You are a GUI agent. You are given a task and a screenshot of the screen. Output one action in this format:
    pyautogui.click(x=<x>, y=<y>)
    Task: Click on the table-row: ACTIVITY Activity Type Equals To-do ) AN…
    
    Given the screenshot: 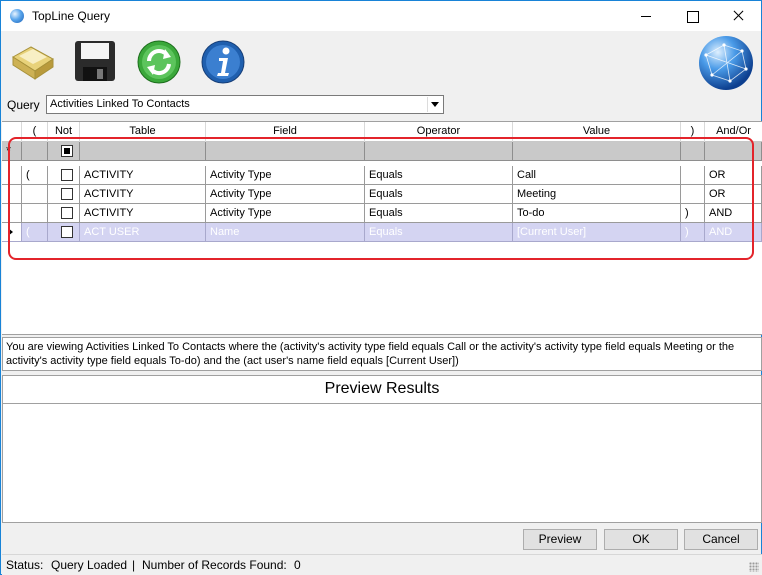 What is the action you would take?
    pyautogui.click(x=382, y=213)
    